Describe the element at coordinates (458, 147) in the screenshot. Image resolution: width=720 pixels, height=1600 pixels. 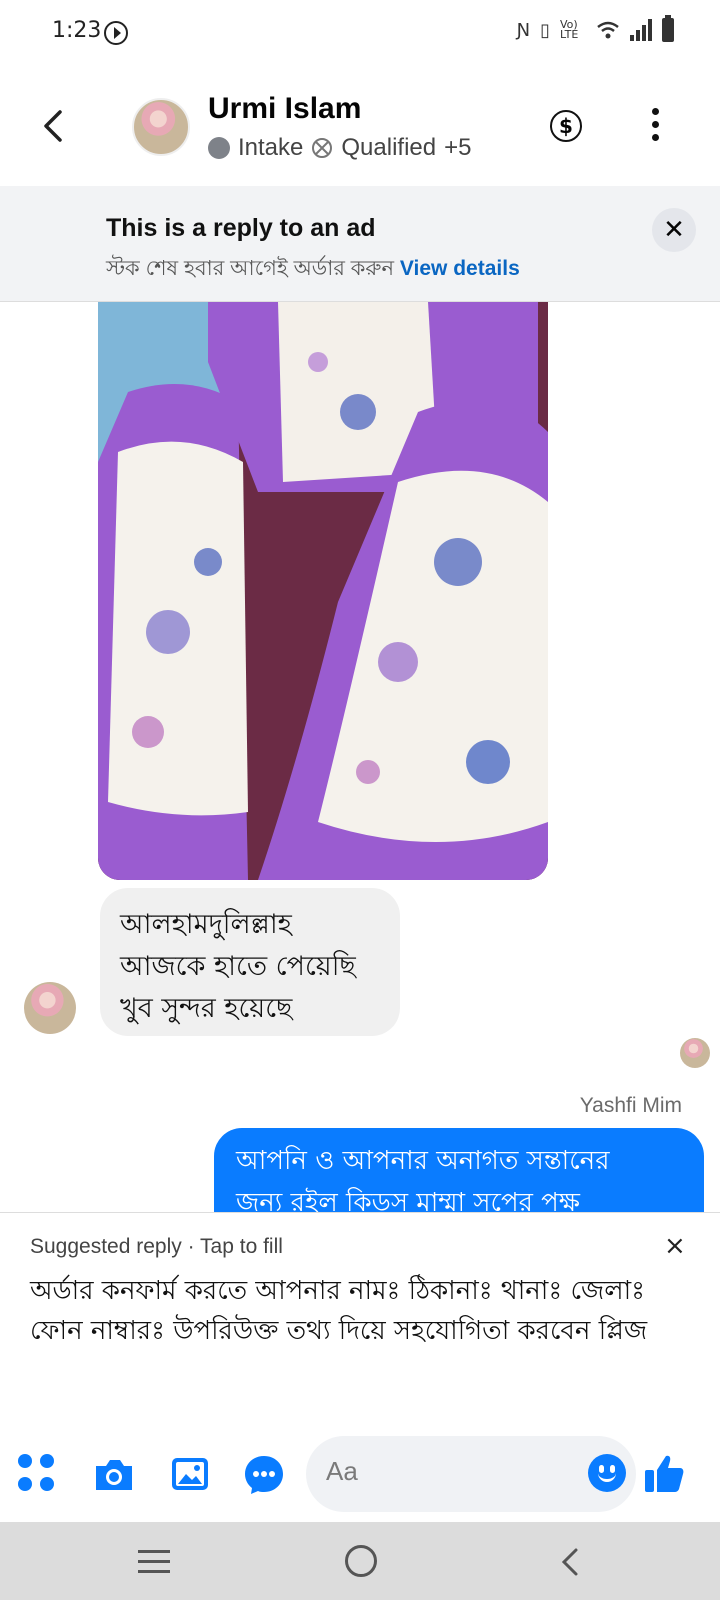
I see `label-more-count: +5` at that location.